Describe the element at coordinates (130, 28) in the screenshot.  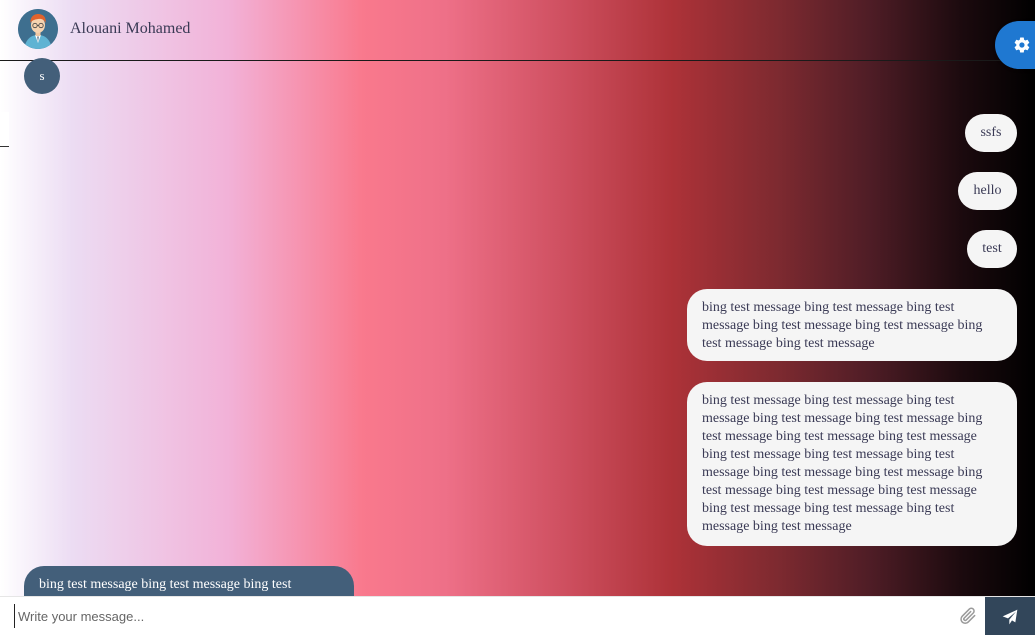
I see `contact-name: Alouani Mohamed` at that location.